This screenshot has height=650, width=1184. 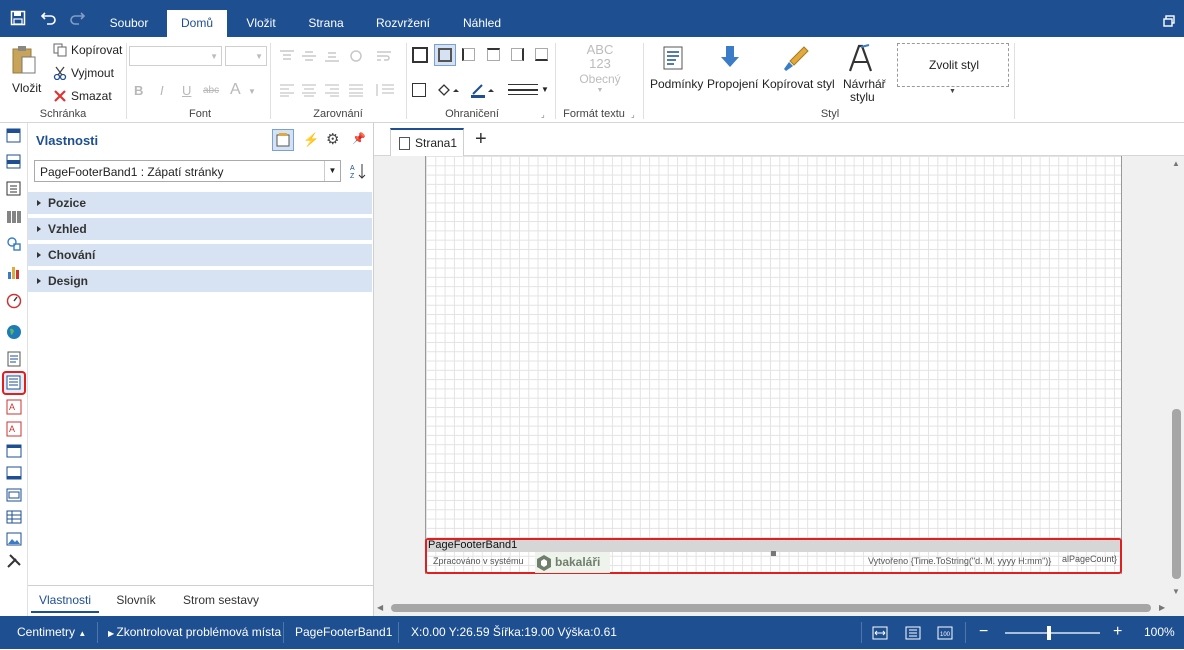 I want to click on chart-icon, so click(x=14, y=272).